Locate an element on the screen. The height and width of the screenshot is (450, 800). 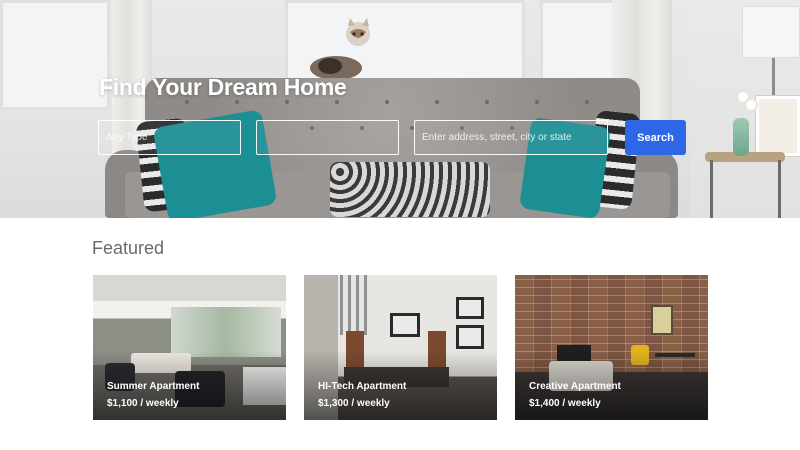
property-title: Creative Apartment is located at coordinates (575, 386).